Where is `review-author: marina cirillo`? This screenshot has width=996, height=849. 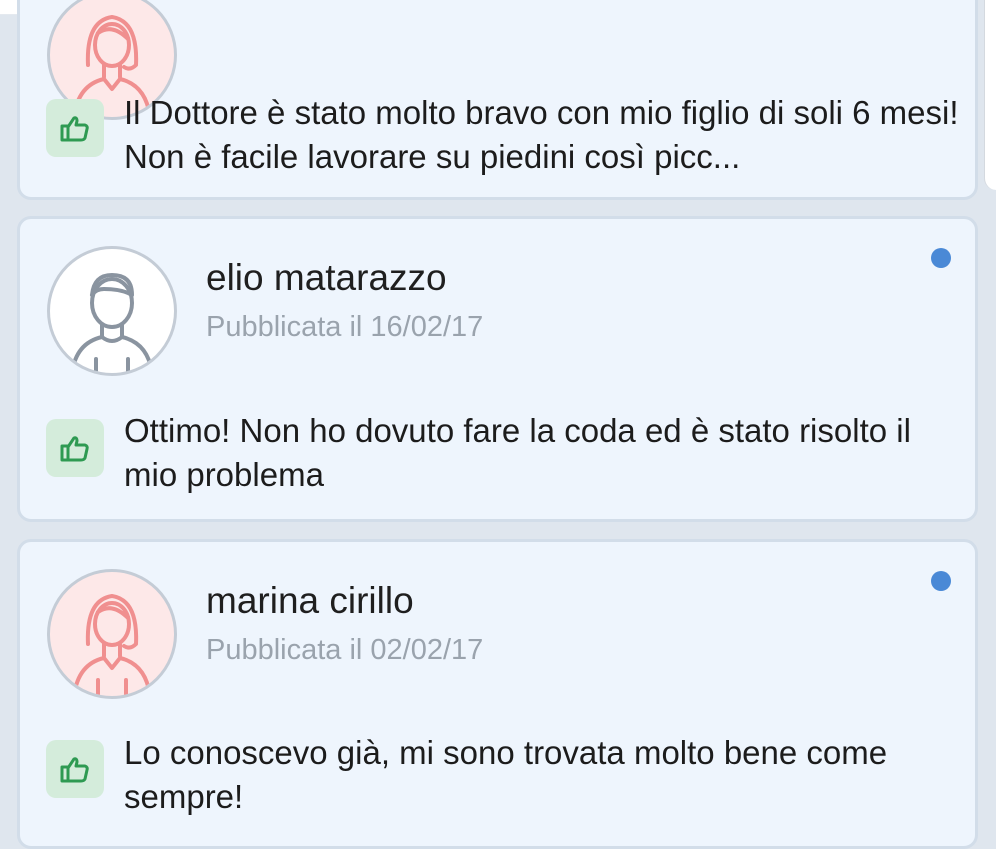
review-author: marina cirillo is located at coordinates (310, 600).